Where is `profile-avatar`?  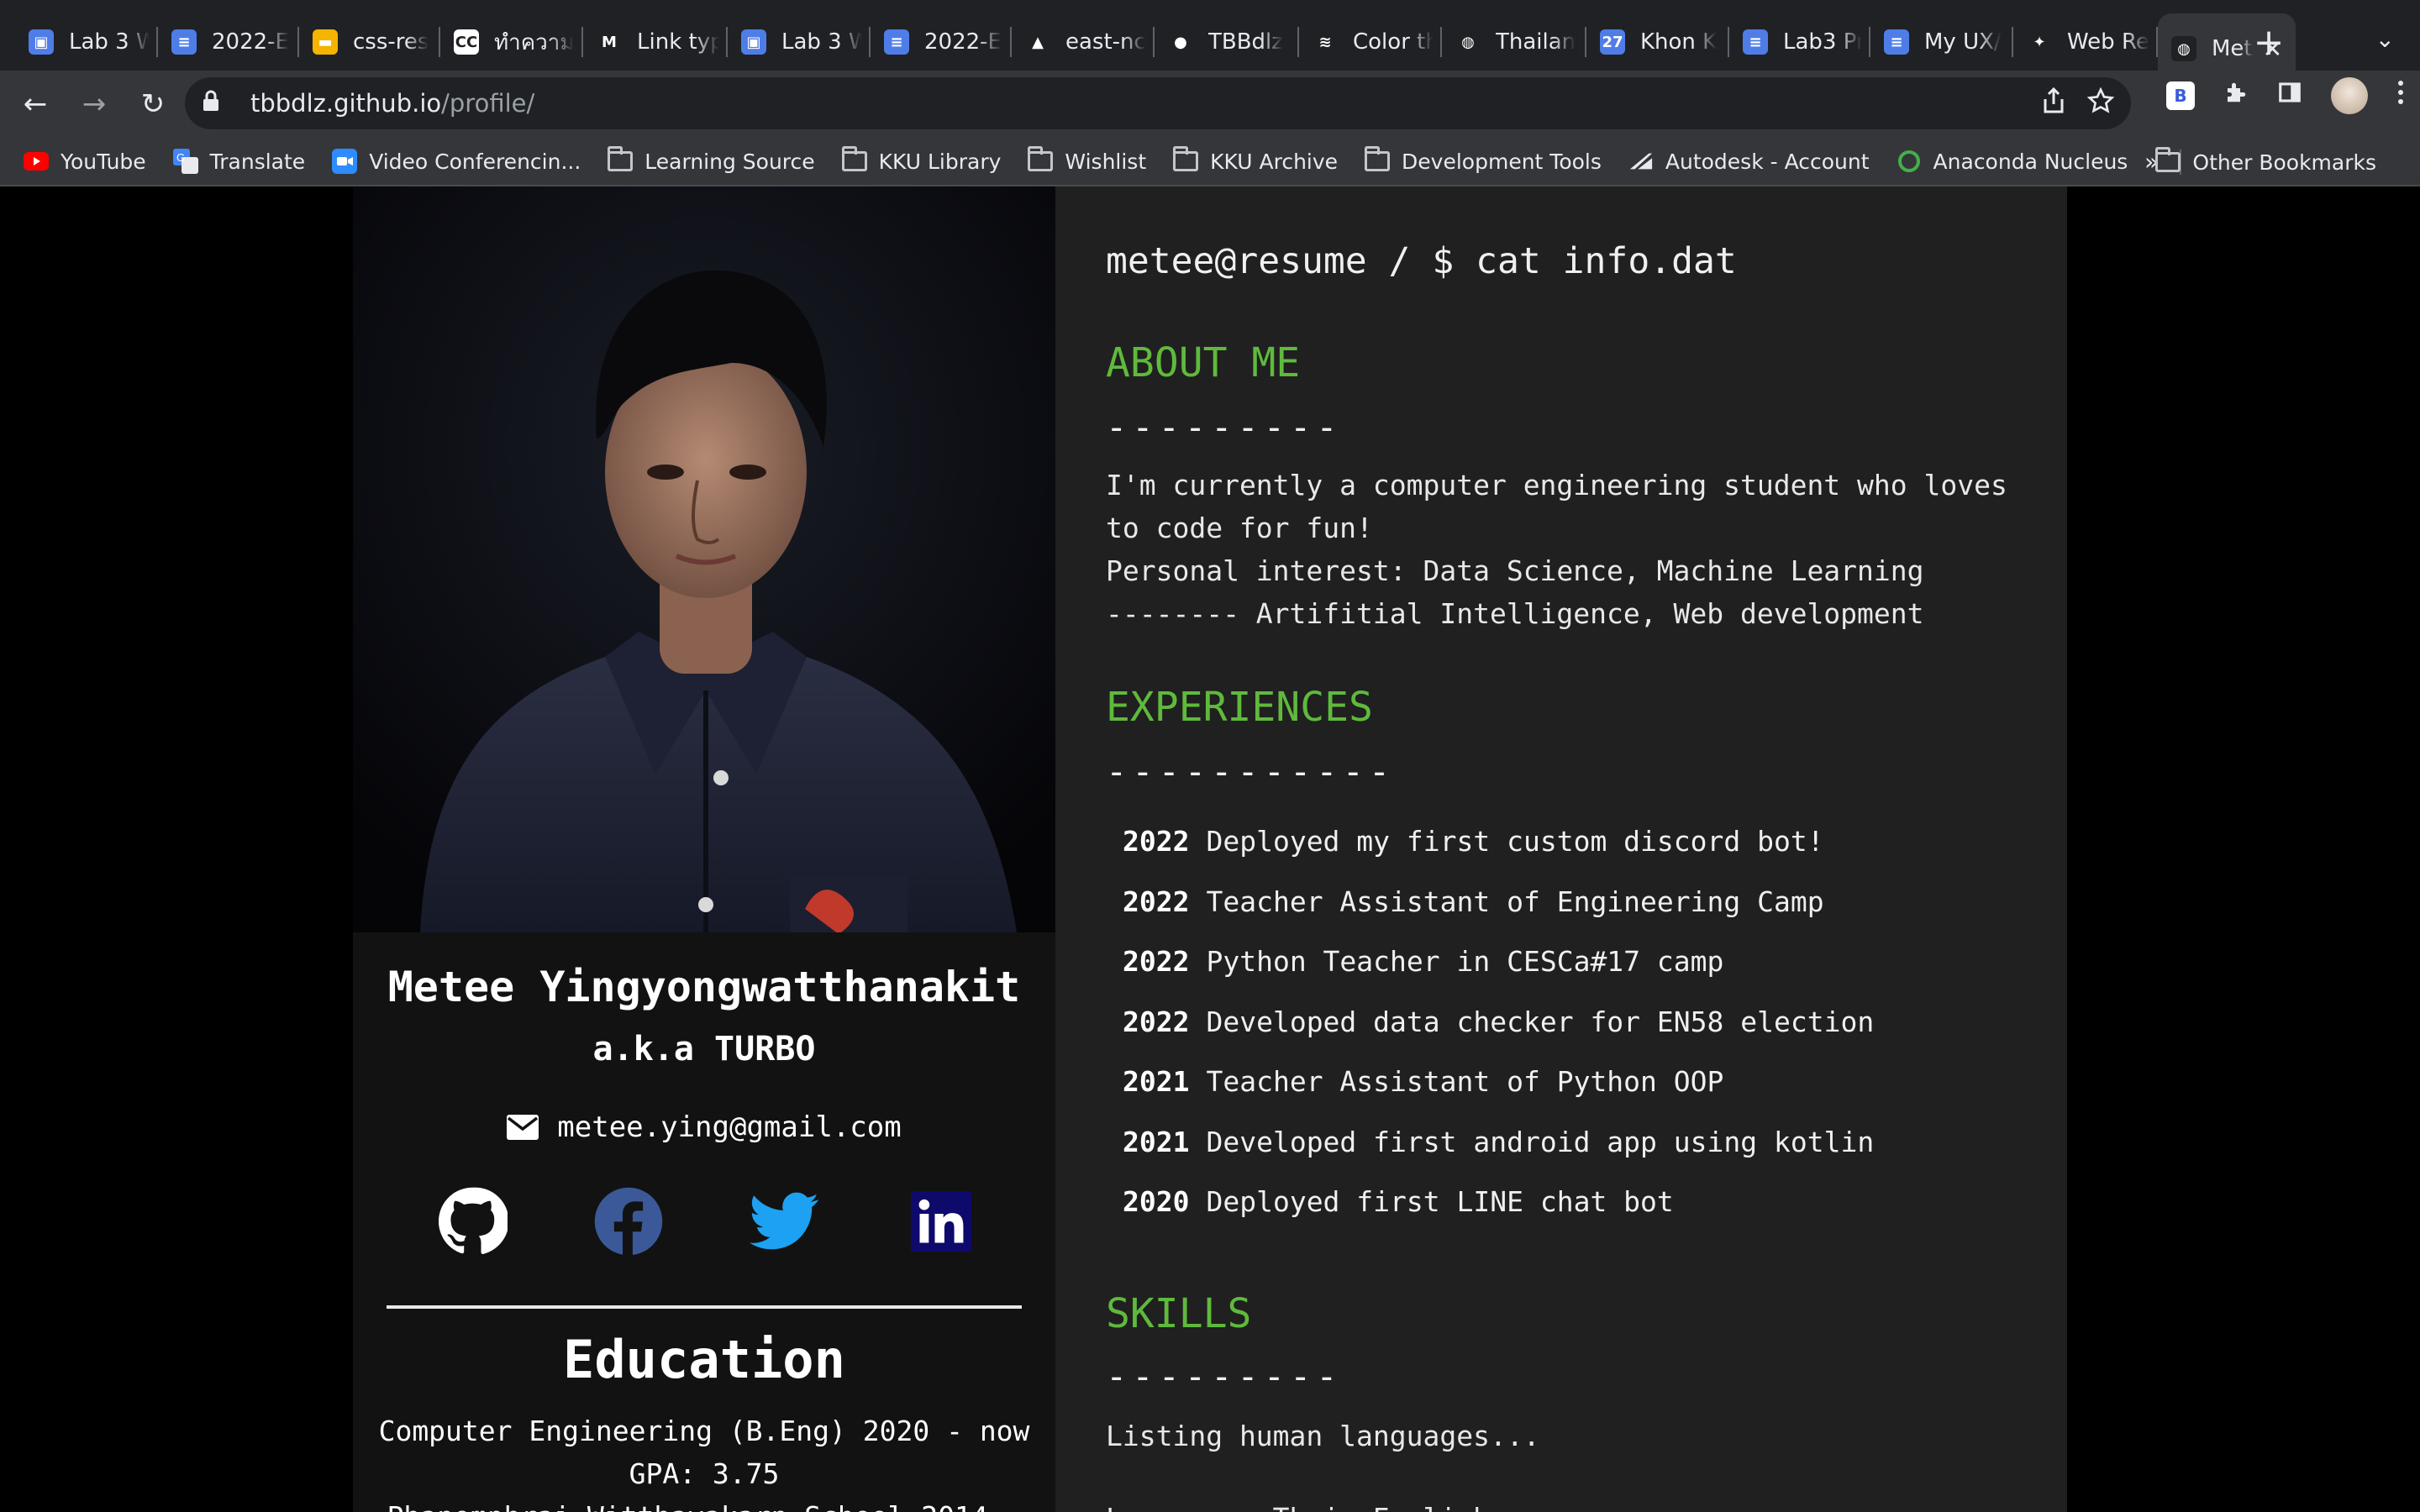
profile-avatar is located at coordinates (2349, 95).